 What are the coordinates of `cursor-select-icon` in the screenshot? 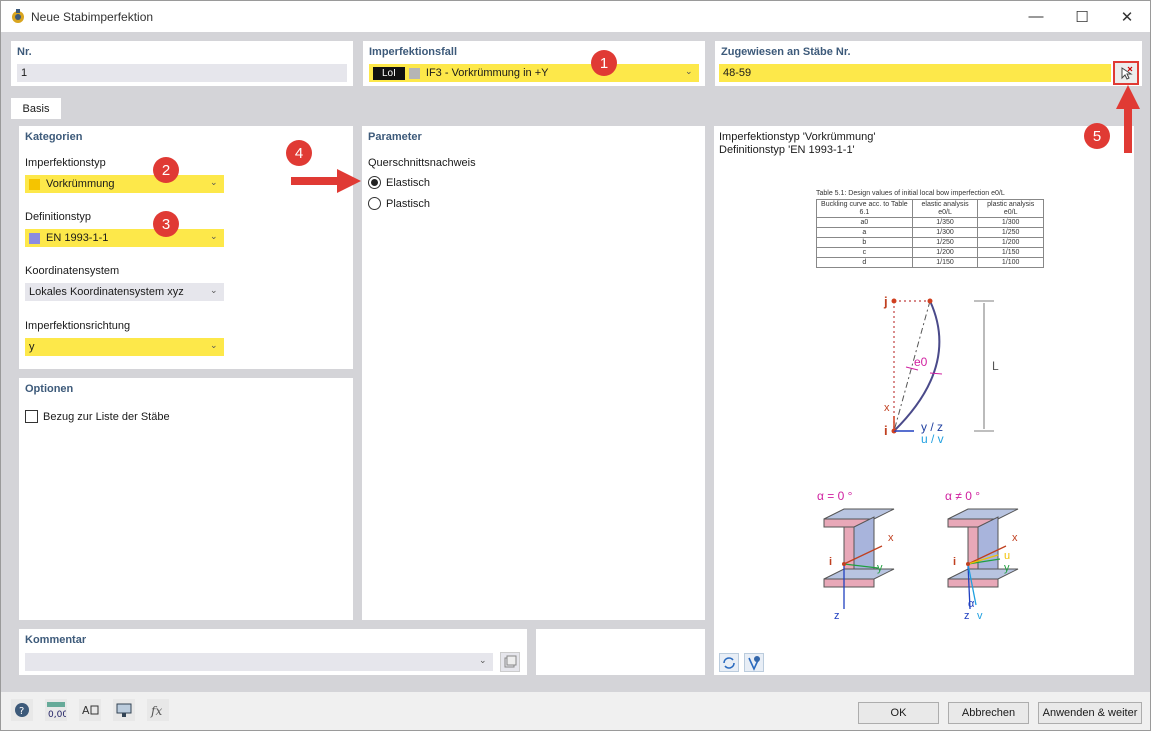 It's located at (1127, 73).